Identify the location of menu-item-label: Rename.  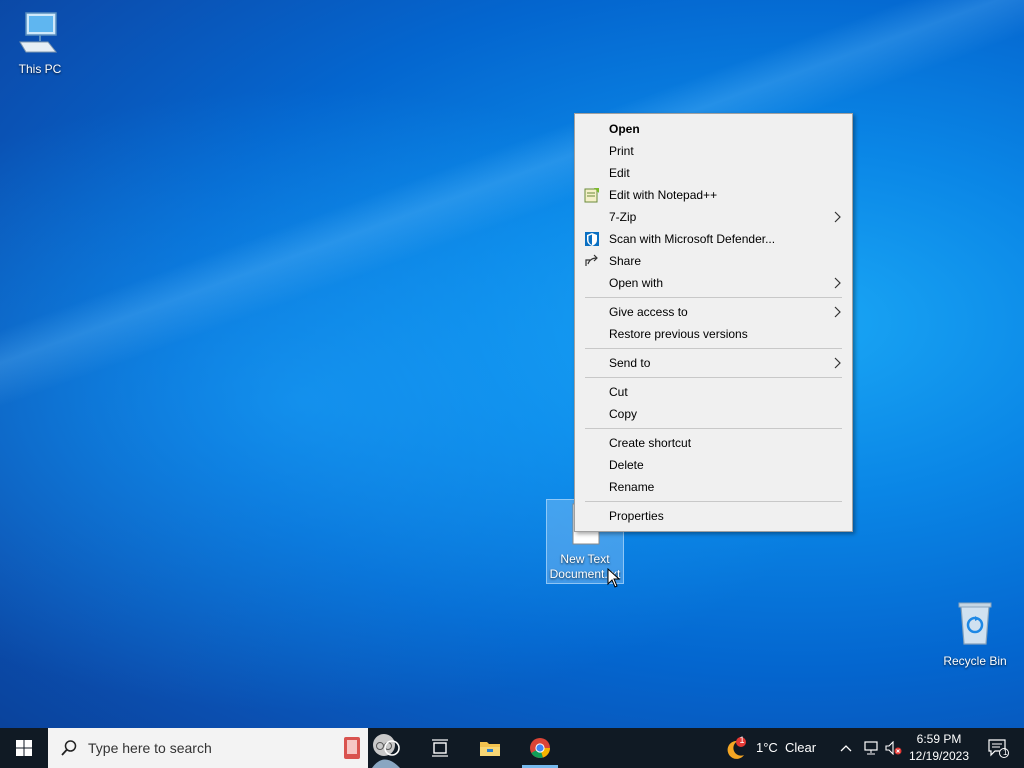
(632, 487).